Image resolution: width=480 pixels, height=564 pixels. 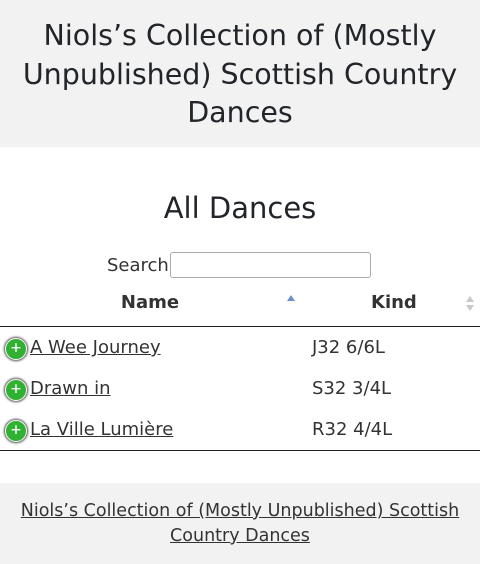 What do you see at coordinates (352, 388) in the screenshot?
I see `dance-kind: S32 3/4L` at bounding box center [352, 388].